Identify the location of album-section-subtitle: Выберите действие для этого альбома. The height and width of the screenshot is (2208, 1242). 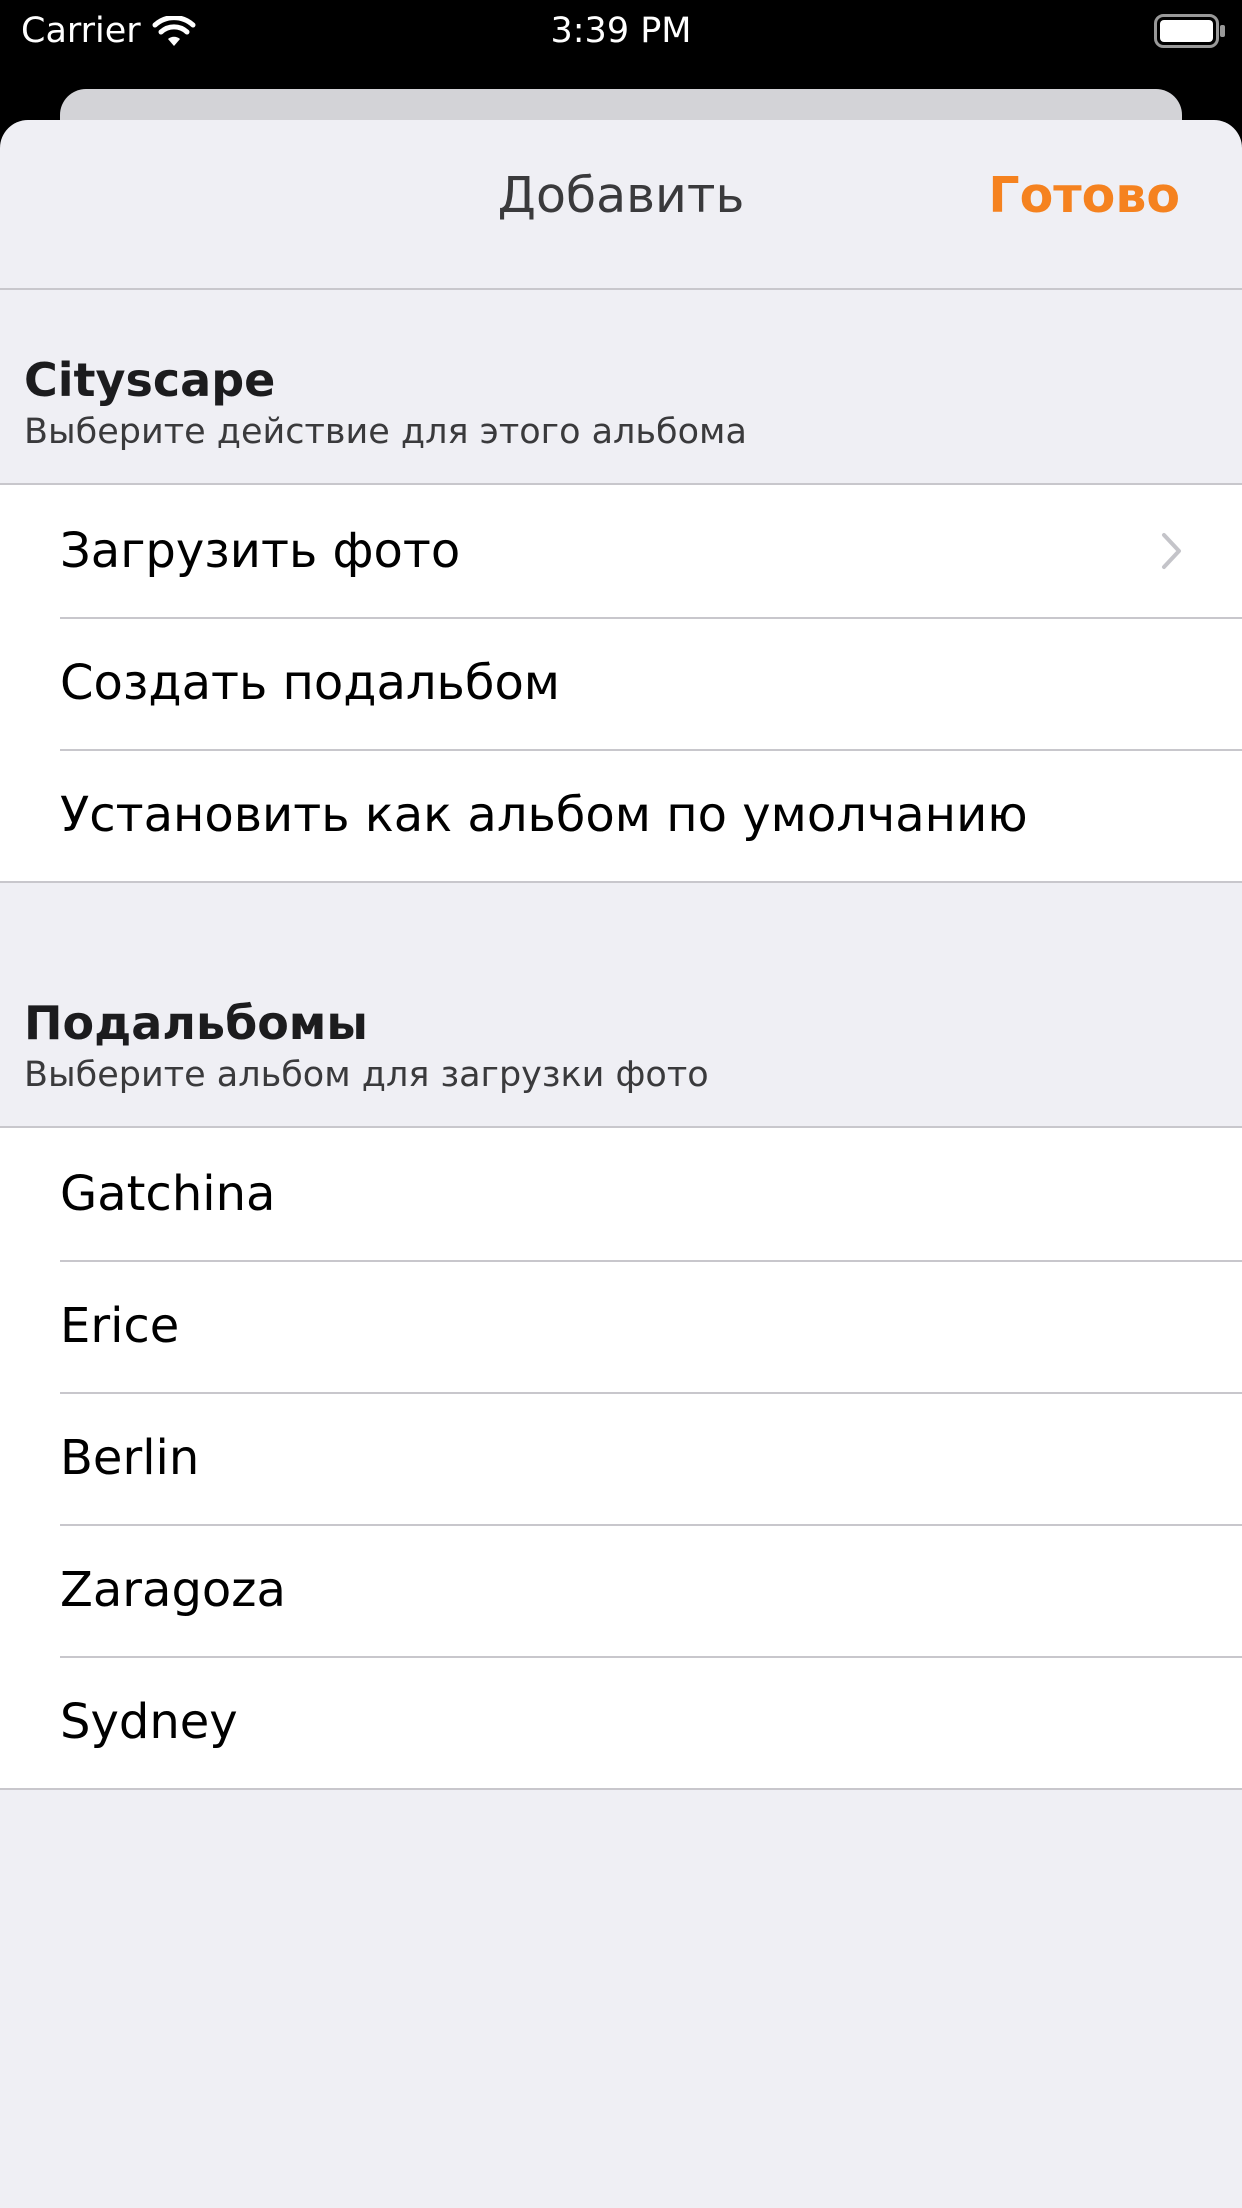
(385, 432).